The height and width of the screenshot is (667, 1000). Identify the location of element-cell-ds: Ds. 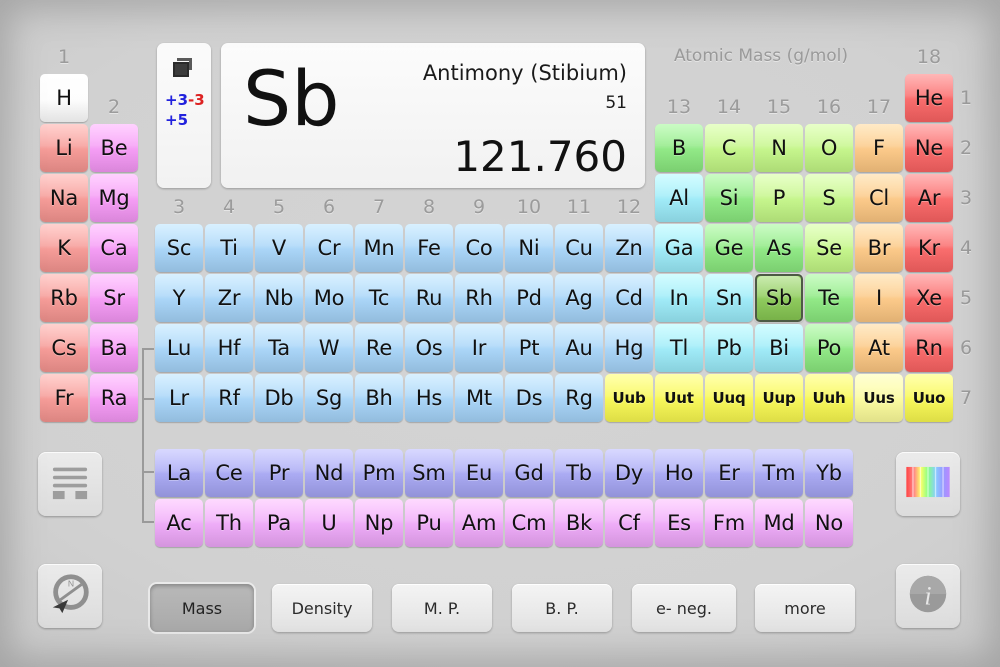
(529, 398).